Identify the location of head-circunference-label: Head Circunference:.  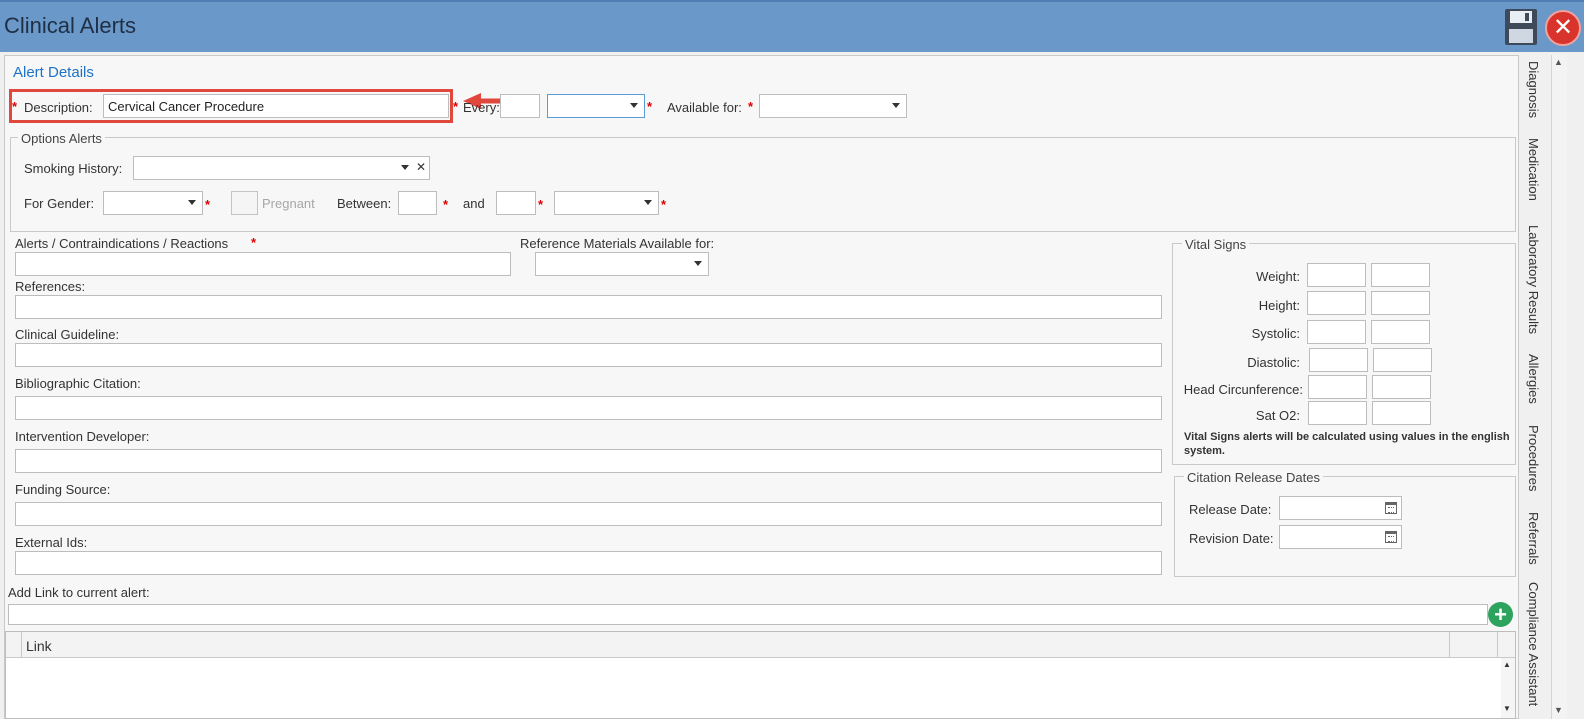
(1243, 389).